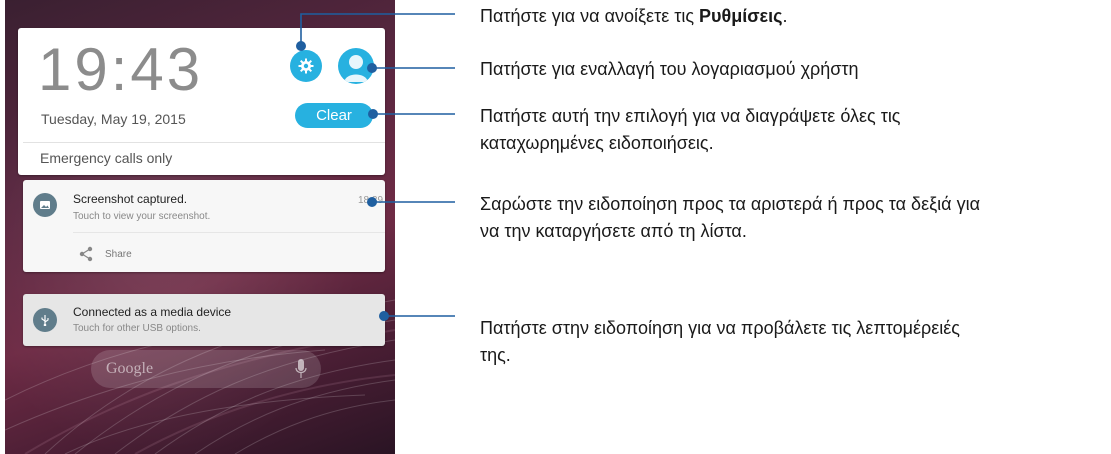 Image resolution: width=1111 pixels, height=454 pixels. What do you see at coordinates (130, 368) in the screenshot?
I see `google-search-placeholder: Google` at bounding box center [130, 368].